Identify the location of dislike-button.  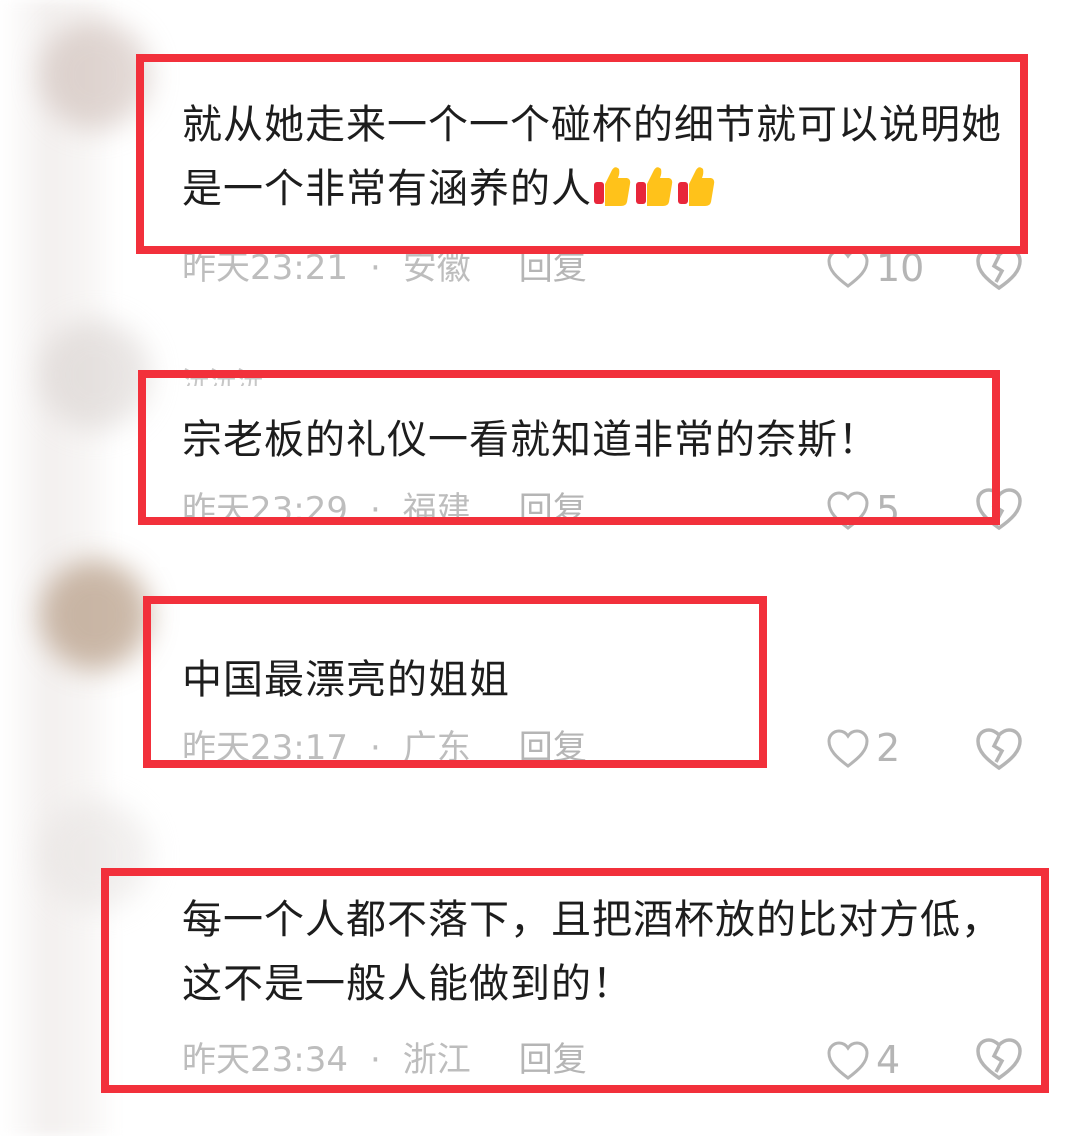
(999, 749).